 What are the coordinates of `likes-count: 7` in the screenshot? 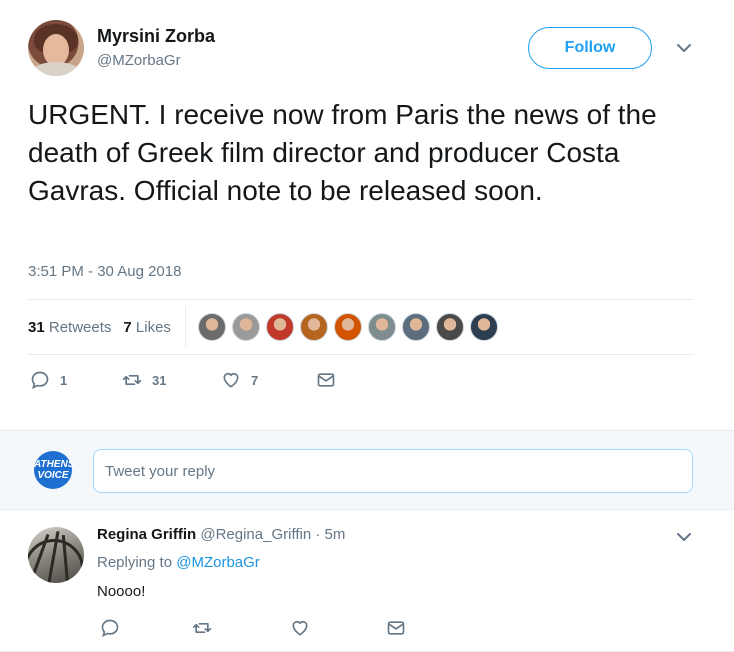 It's located at (127, 327).